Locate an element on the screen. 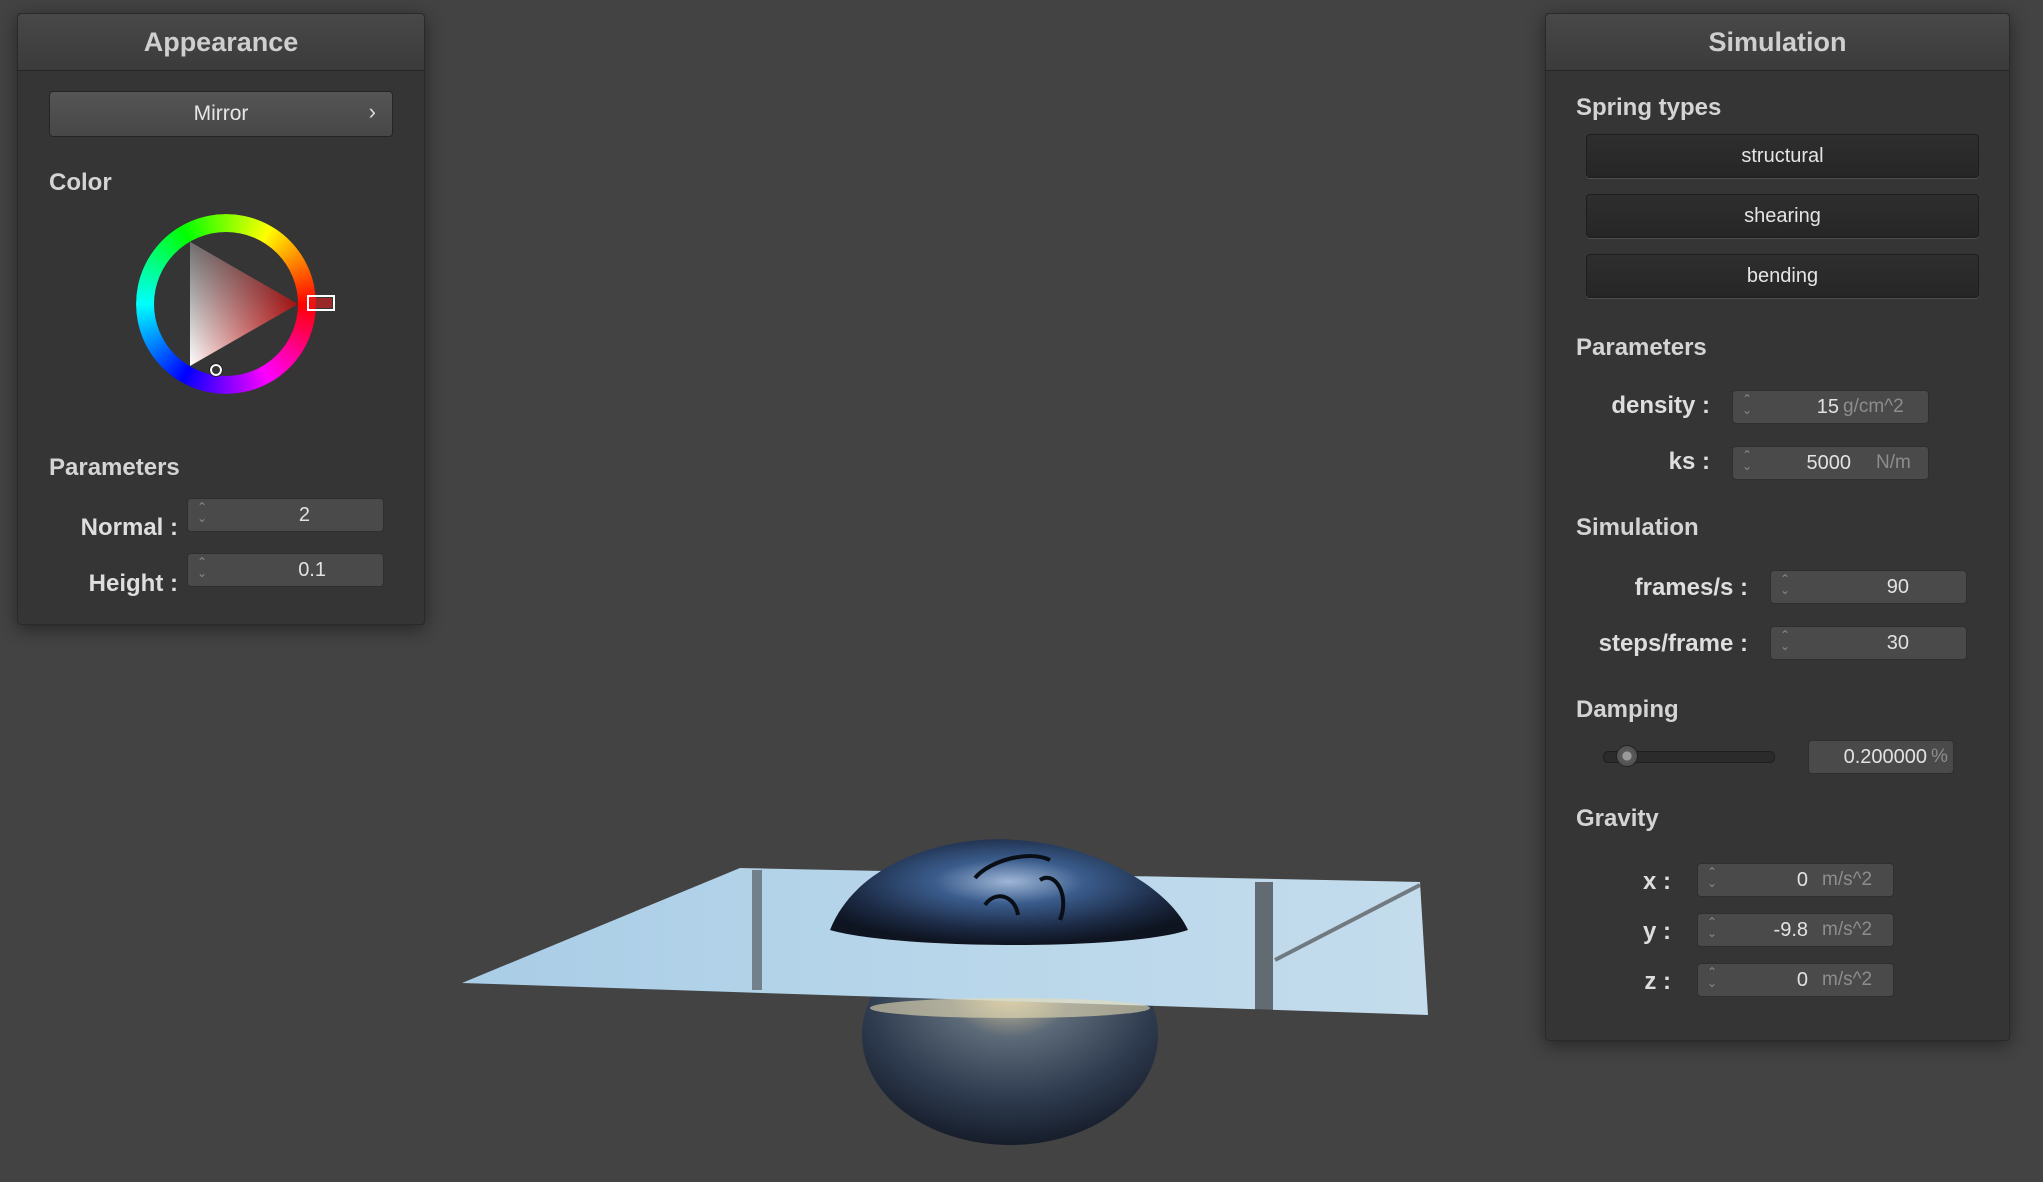 This screenshot has height=1182, width=2043. damping-value: 0.200000 is located at coordinates (1885, 757).